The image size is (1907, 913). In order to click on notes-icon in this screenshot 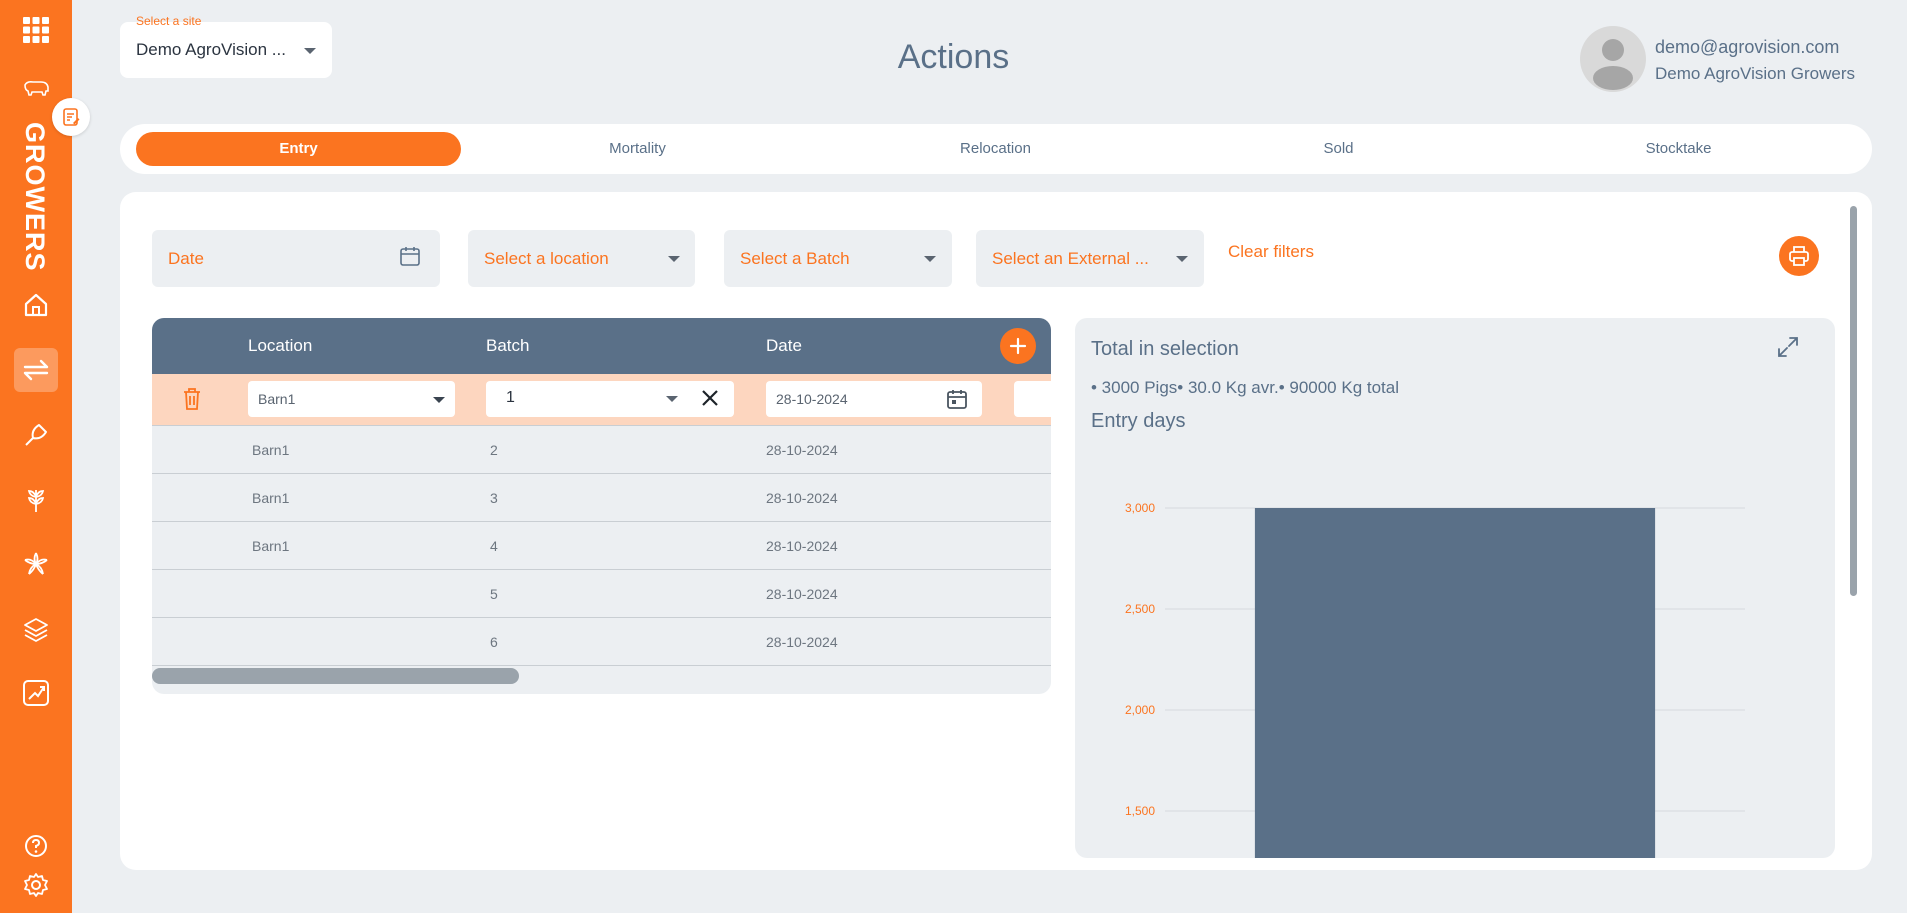, I will do `click(71, 117)`.